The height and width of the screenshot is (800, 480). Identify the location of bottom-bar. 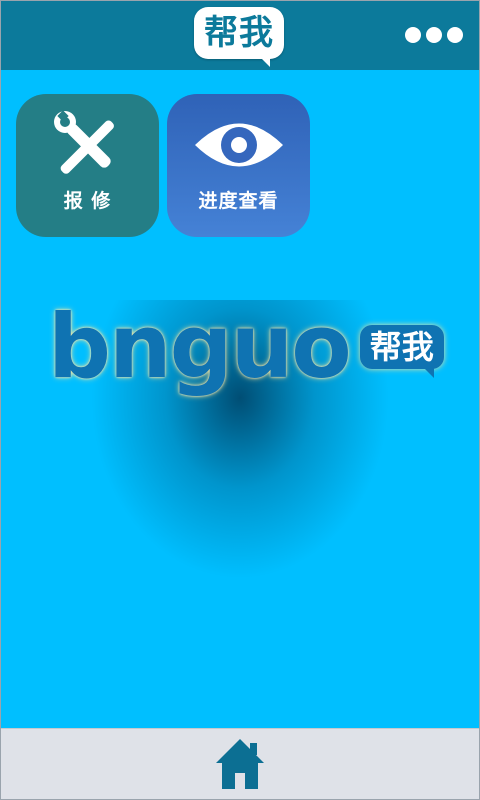
(240, 764).